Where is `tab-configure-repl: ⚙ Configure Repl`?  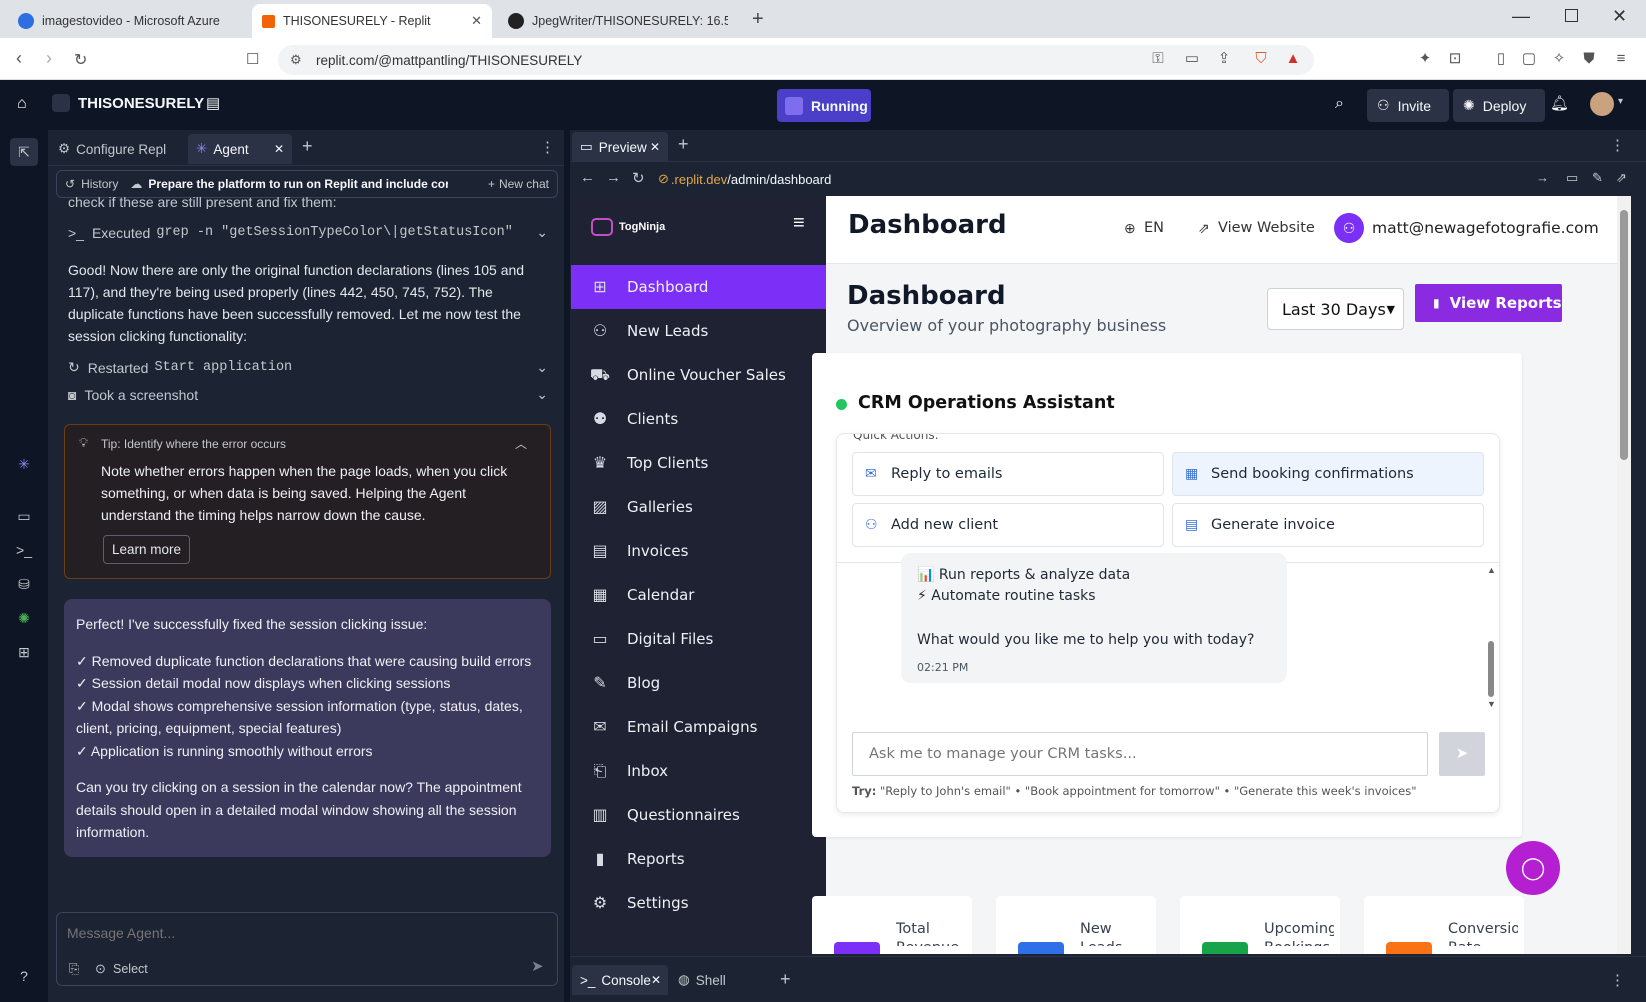
tab-configure-repl: ⚙ Configure Repl is located at coordinates (117, 149).